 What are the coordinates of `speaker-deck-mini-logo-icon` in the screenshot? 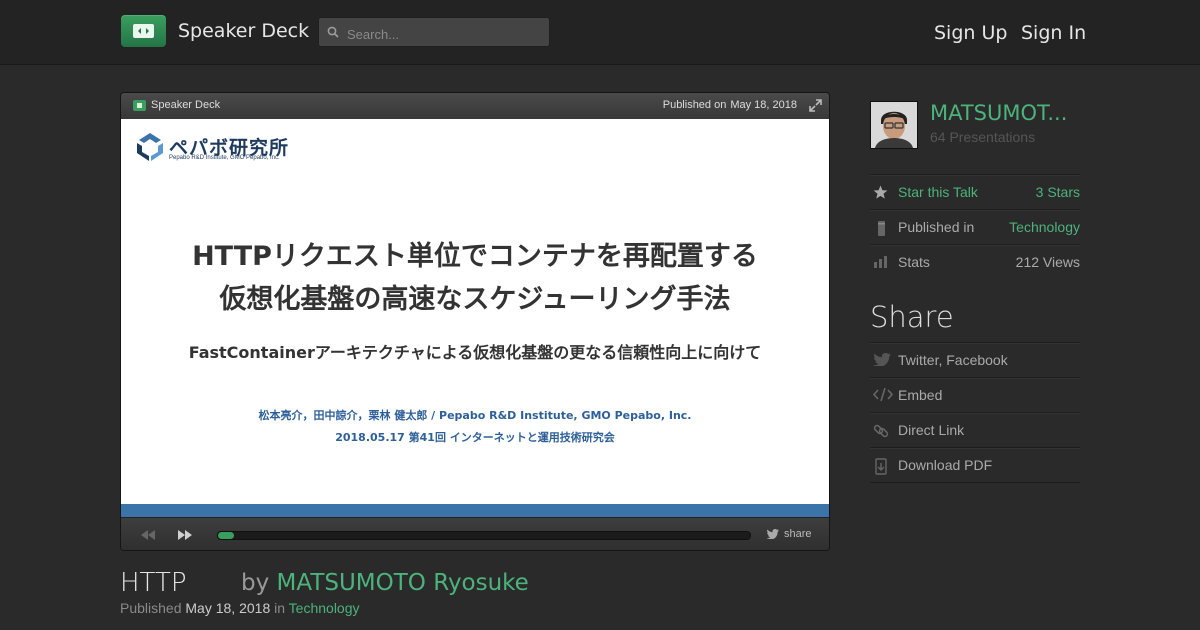 It's located at (139, 105).